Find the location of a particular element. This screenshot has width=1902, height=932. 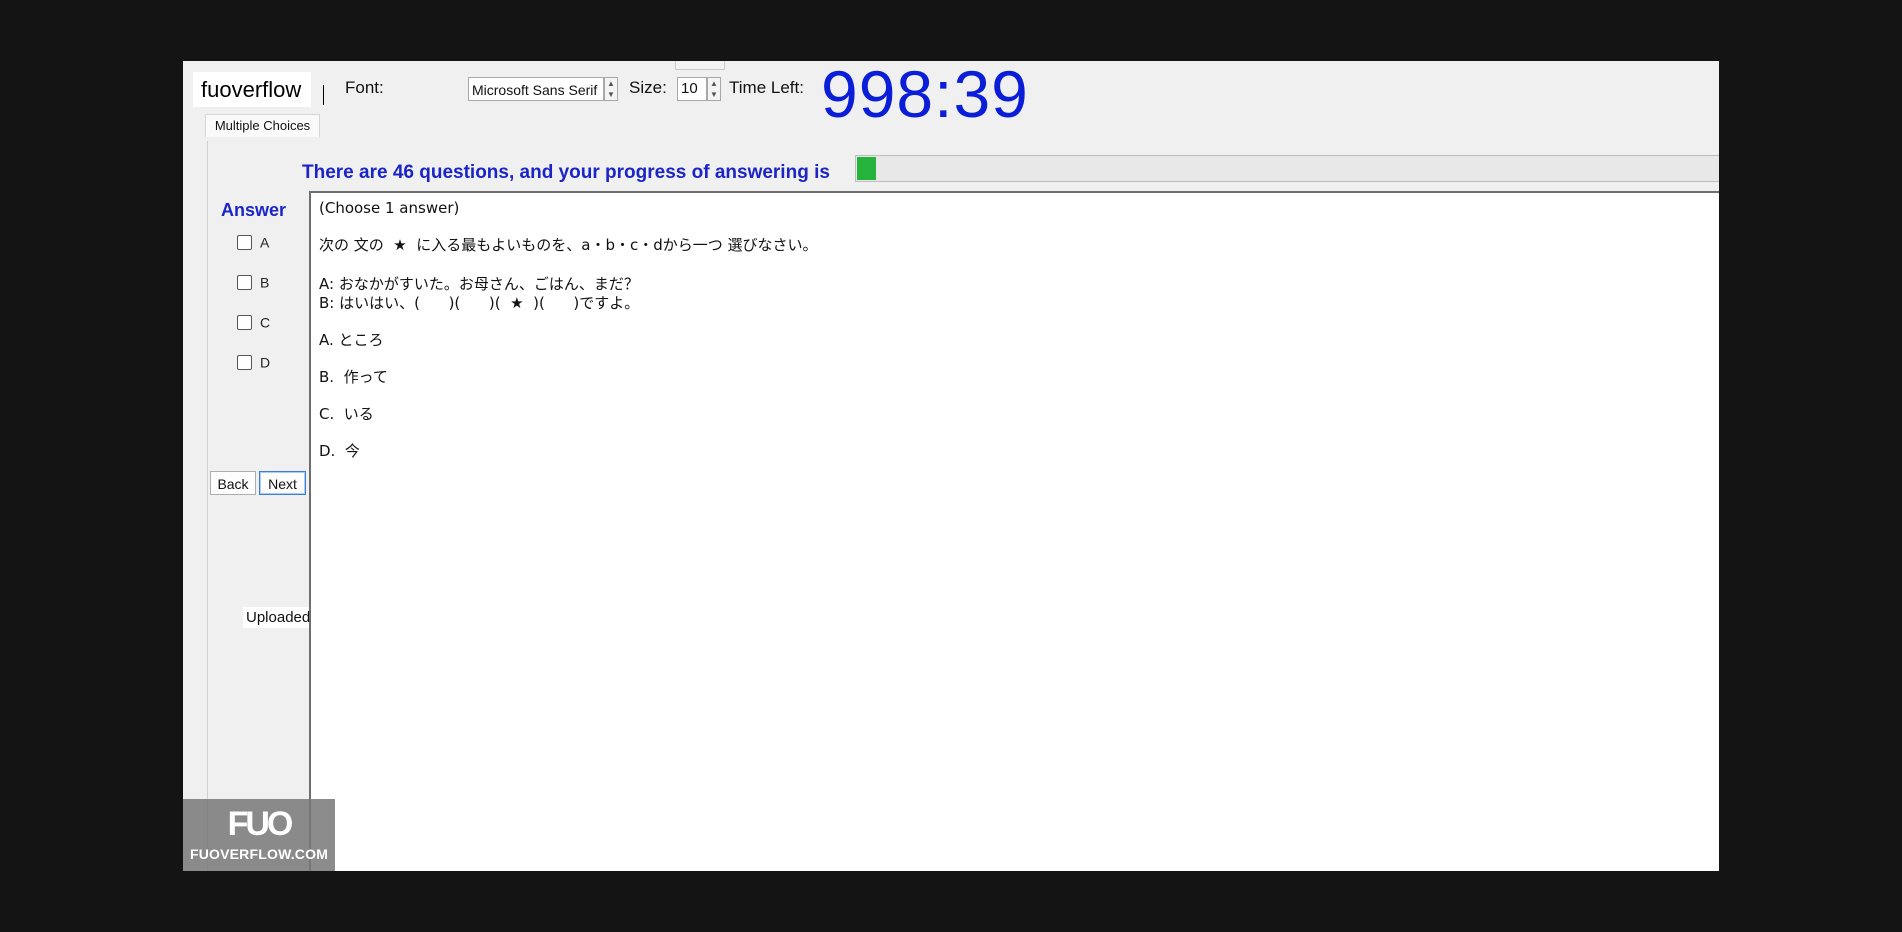

countdown-timer: 998:39 is located at coordinates (925, 96).